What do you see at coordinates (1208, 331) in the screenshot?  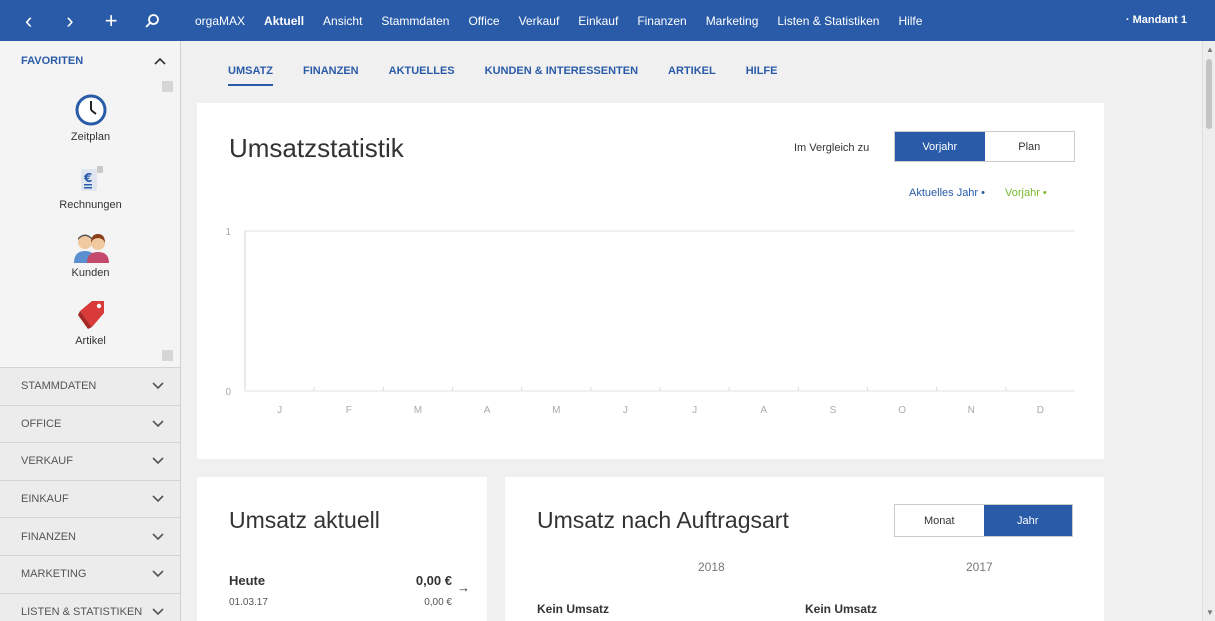 I see `vertical-scrollbar: ▲ ▼` at bounding box center [1208, 331].